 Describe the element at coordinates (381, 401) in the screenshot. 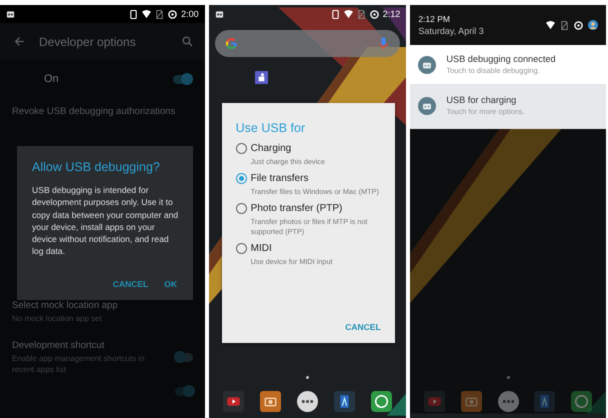

I see `chat-app-icon` at that location.